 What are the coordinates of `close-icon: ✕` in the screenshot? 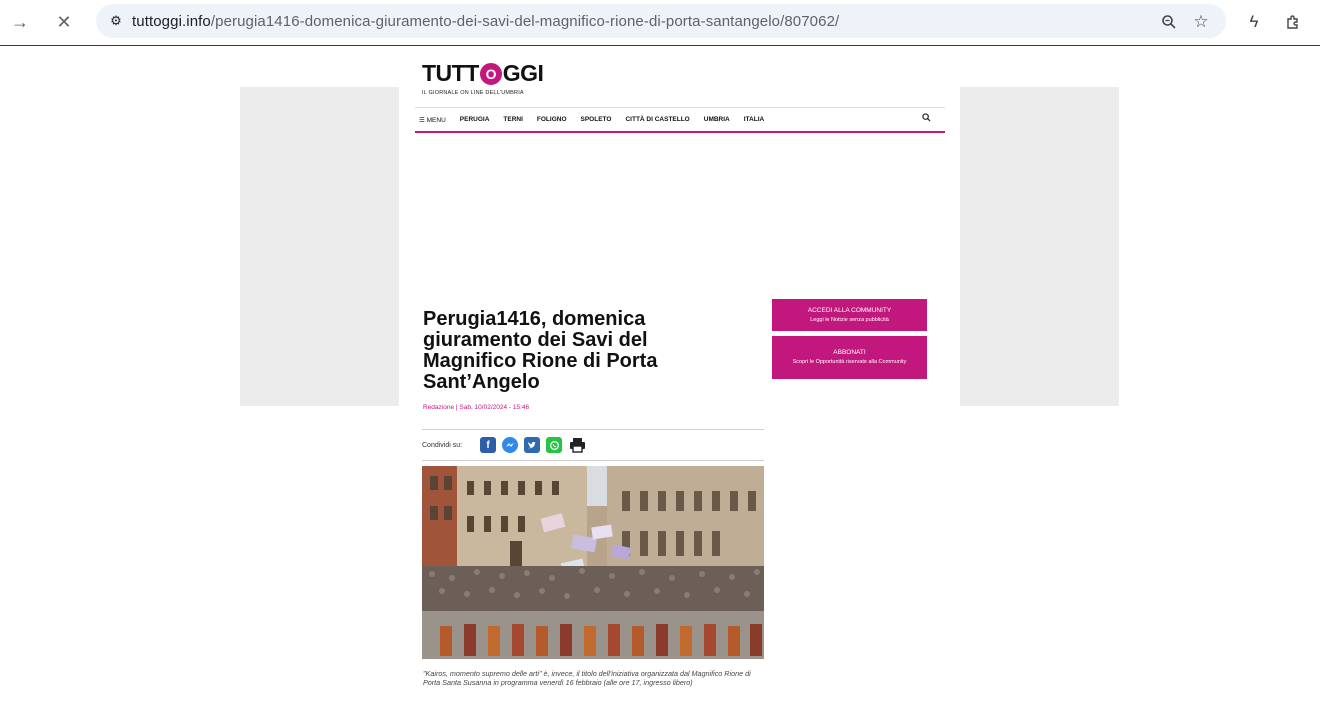 It's located at (64, 22).